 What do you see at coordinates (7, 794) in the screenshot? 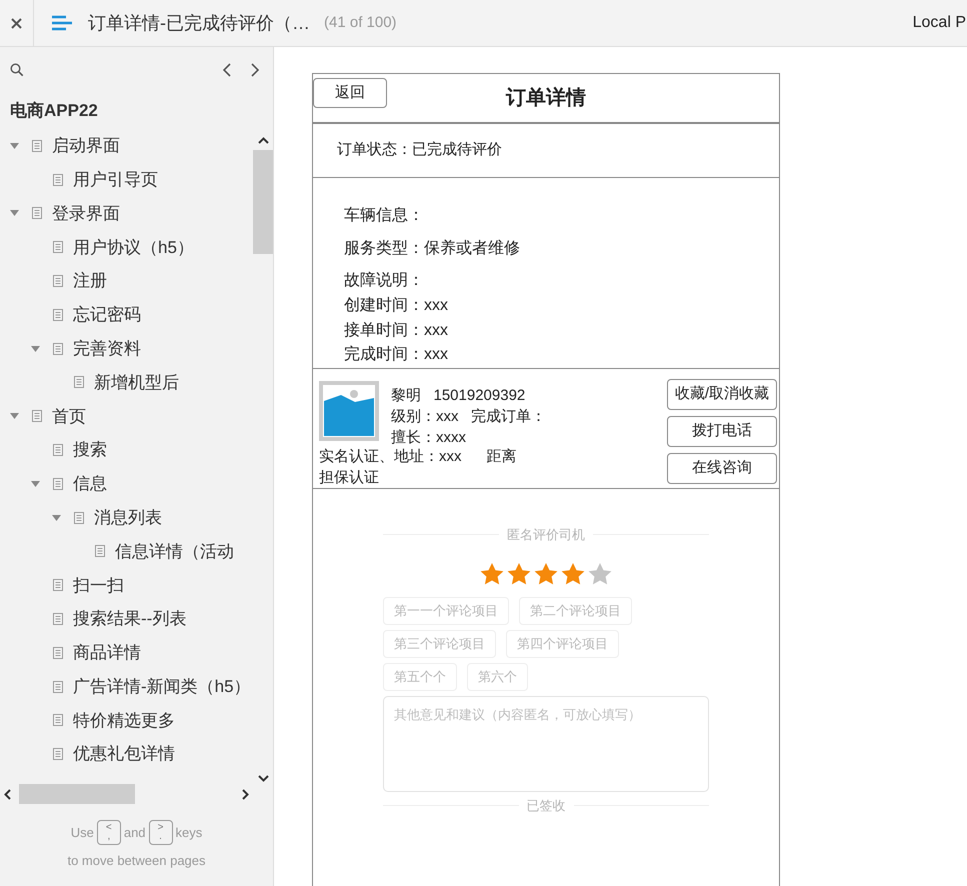
I see `scroll-left-icon` at bounding box center [7, 794].